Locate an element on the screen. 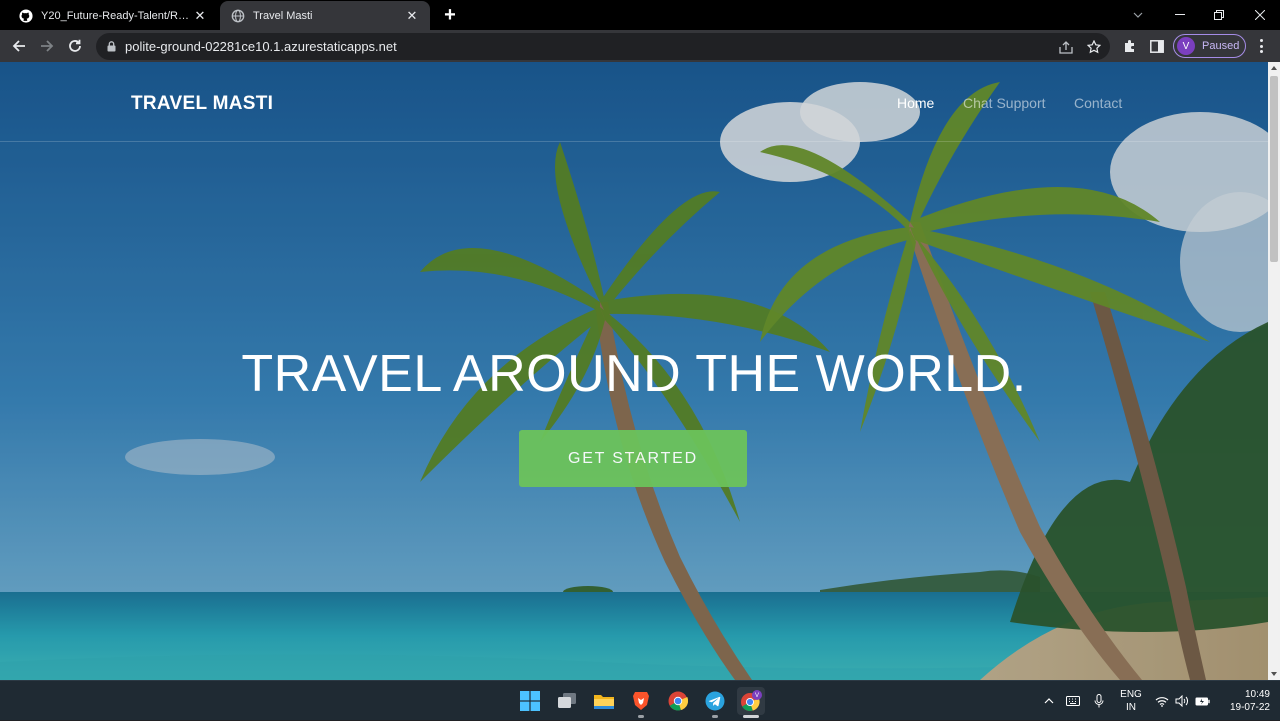 This screenshot has width=1280, height=721. scroll-up-arrow is located at coordinates (1274, 68).